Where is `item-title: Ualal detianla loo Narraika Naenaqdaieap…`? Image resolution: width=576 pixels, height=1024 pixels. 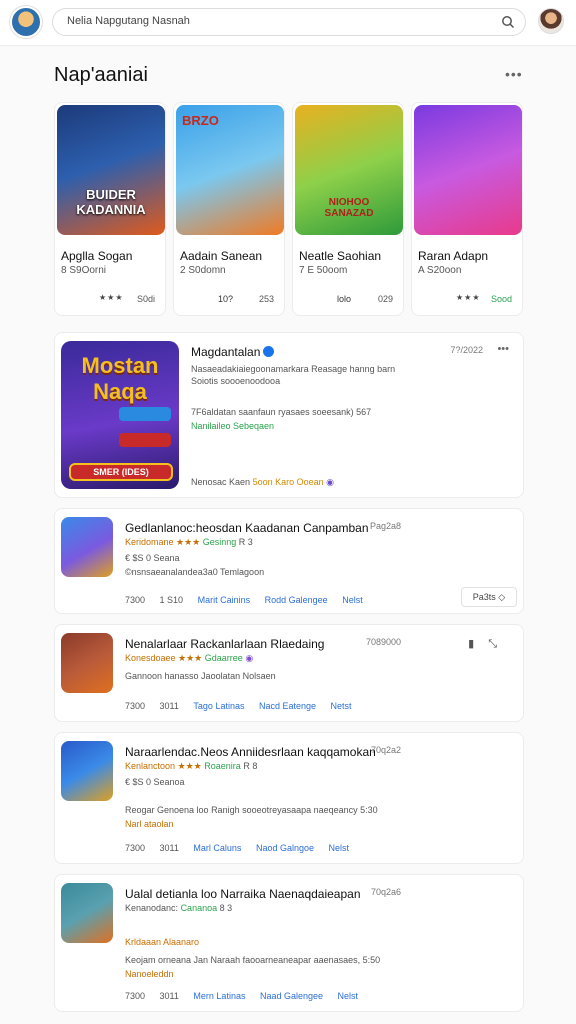 item-title: Ualal detianla loo Narraika Naenaqdaieap… is located at coordinates (243, 894).